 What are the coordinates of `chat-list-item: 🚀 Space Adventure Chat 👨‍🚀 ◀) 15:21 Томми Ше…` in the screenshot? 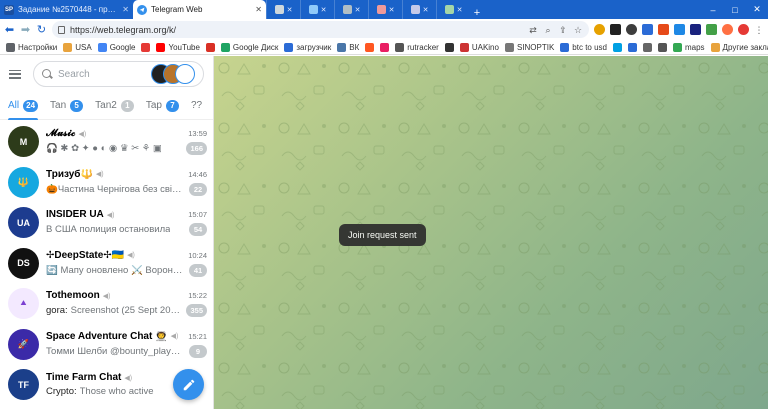 It's located at (106, 344).